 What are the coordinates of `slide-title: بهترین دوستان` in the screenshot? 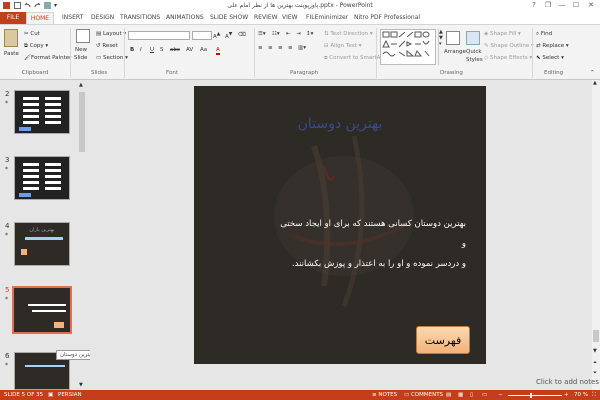 It's located at (340, 124).